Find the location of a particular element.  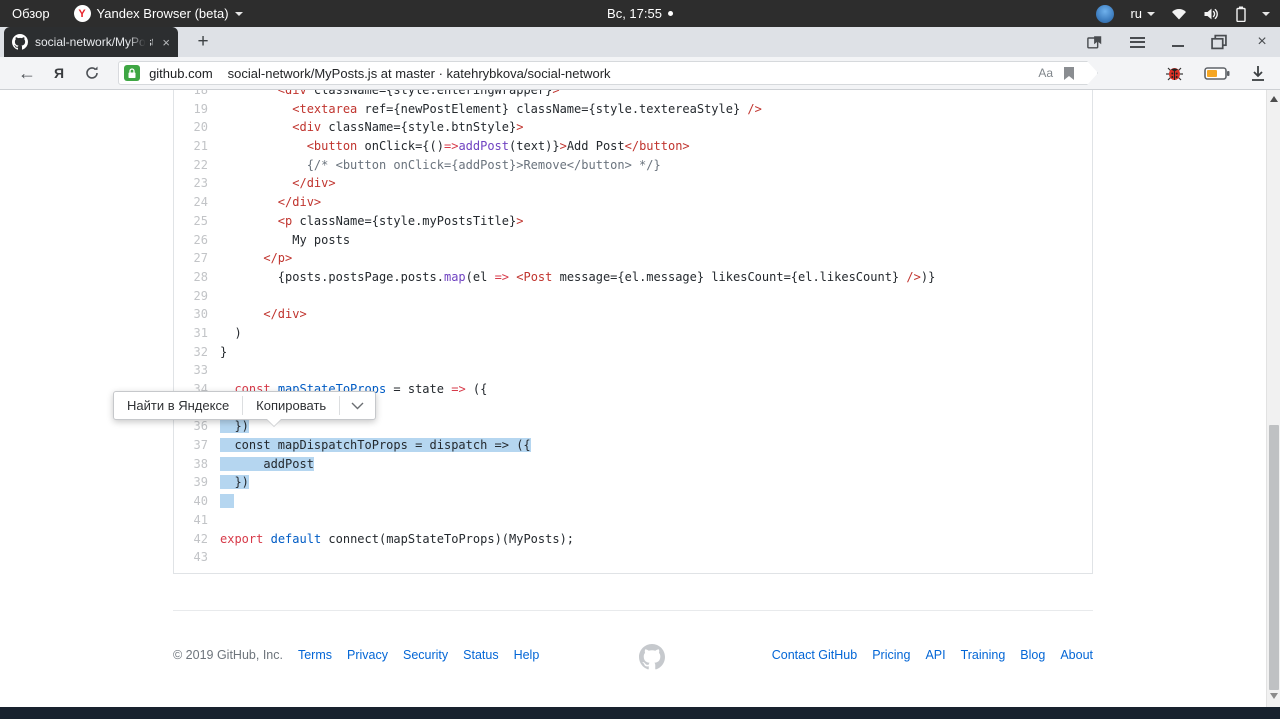

reload-icon is located at coordinates (92, 73).